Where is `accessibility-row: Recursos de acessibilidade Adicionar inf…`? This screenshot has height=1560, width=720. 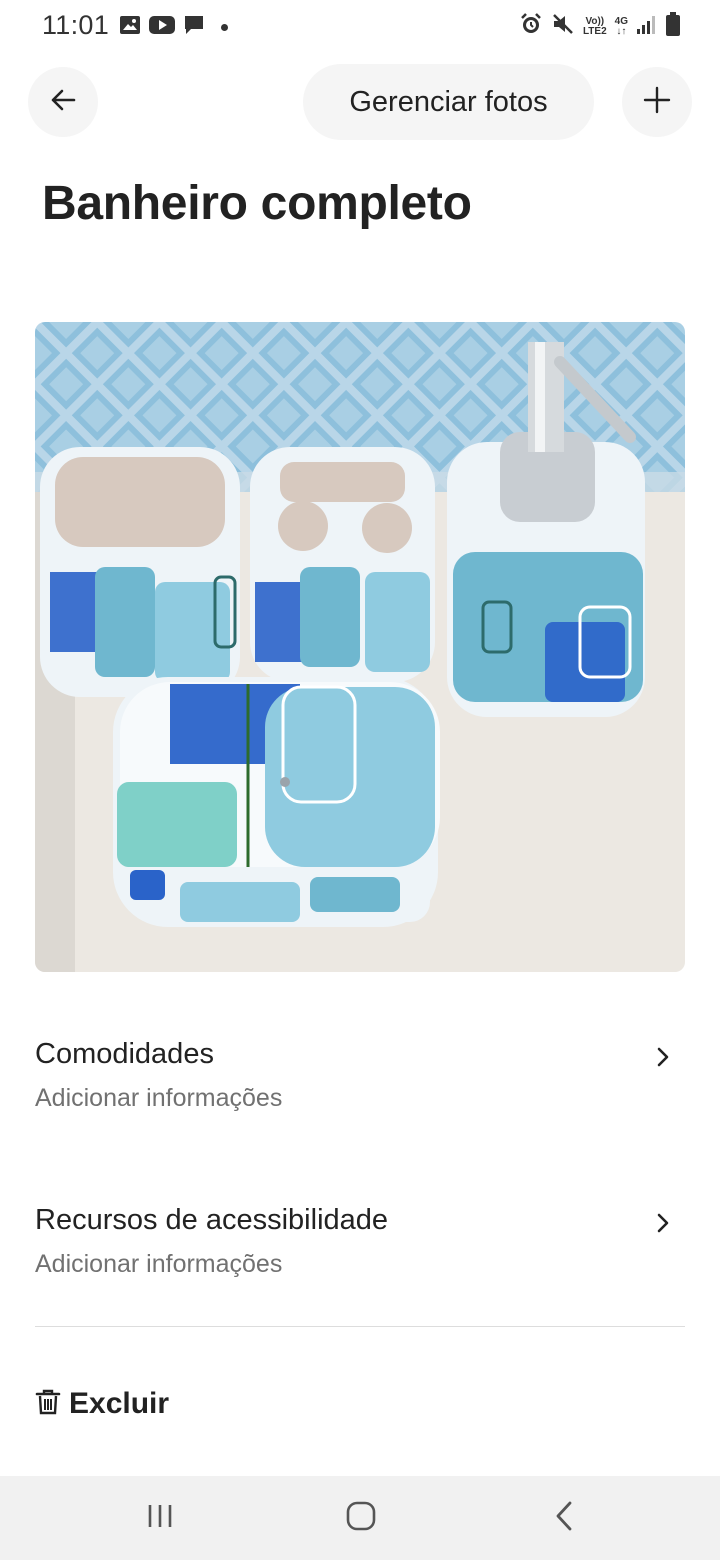 accessibility-row: Recursos de acessibilidade Adicionar inf… is located at coordinates (360, 1259).